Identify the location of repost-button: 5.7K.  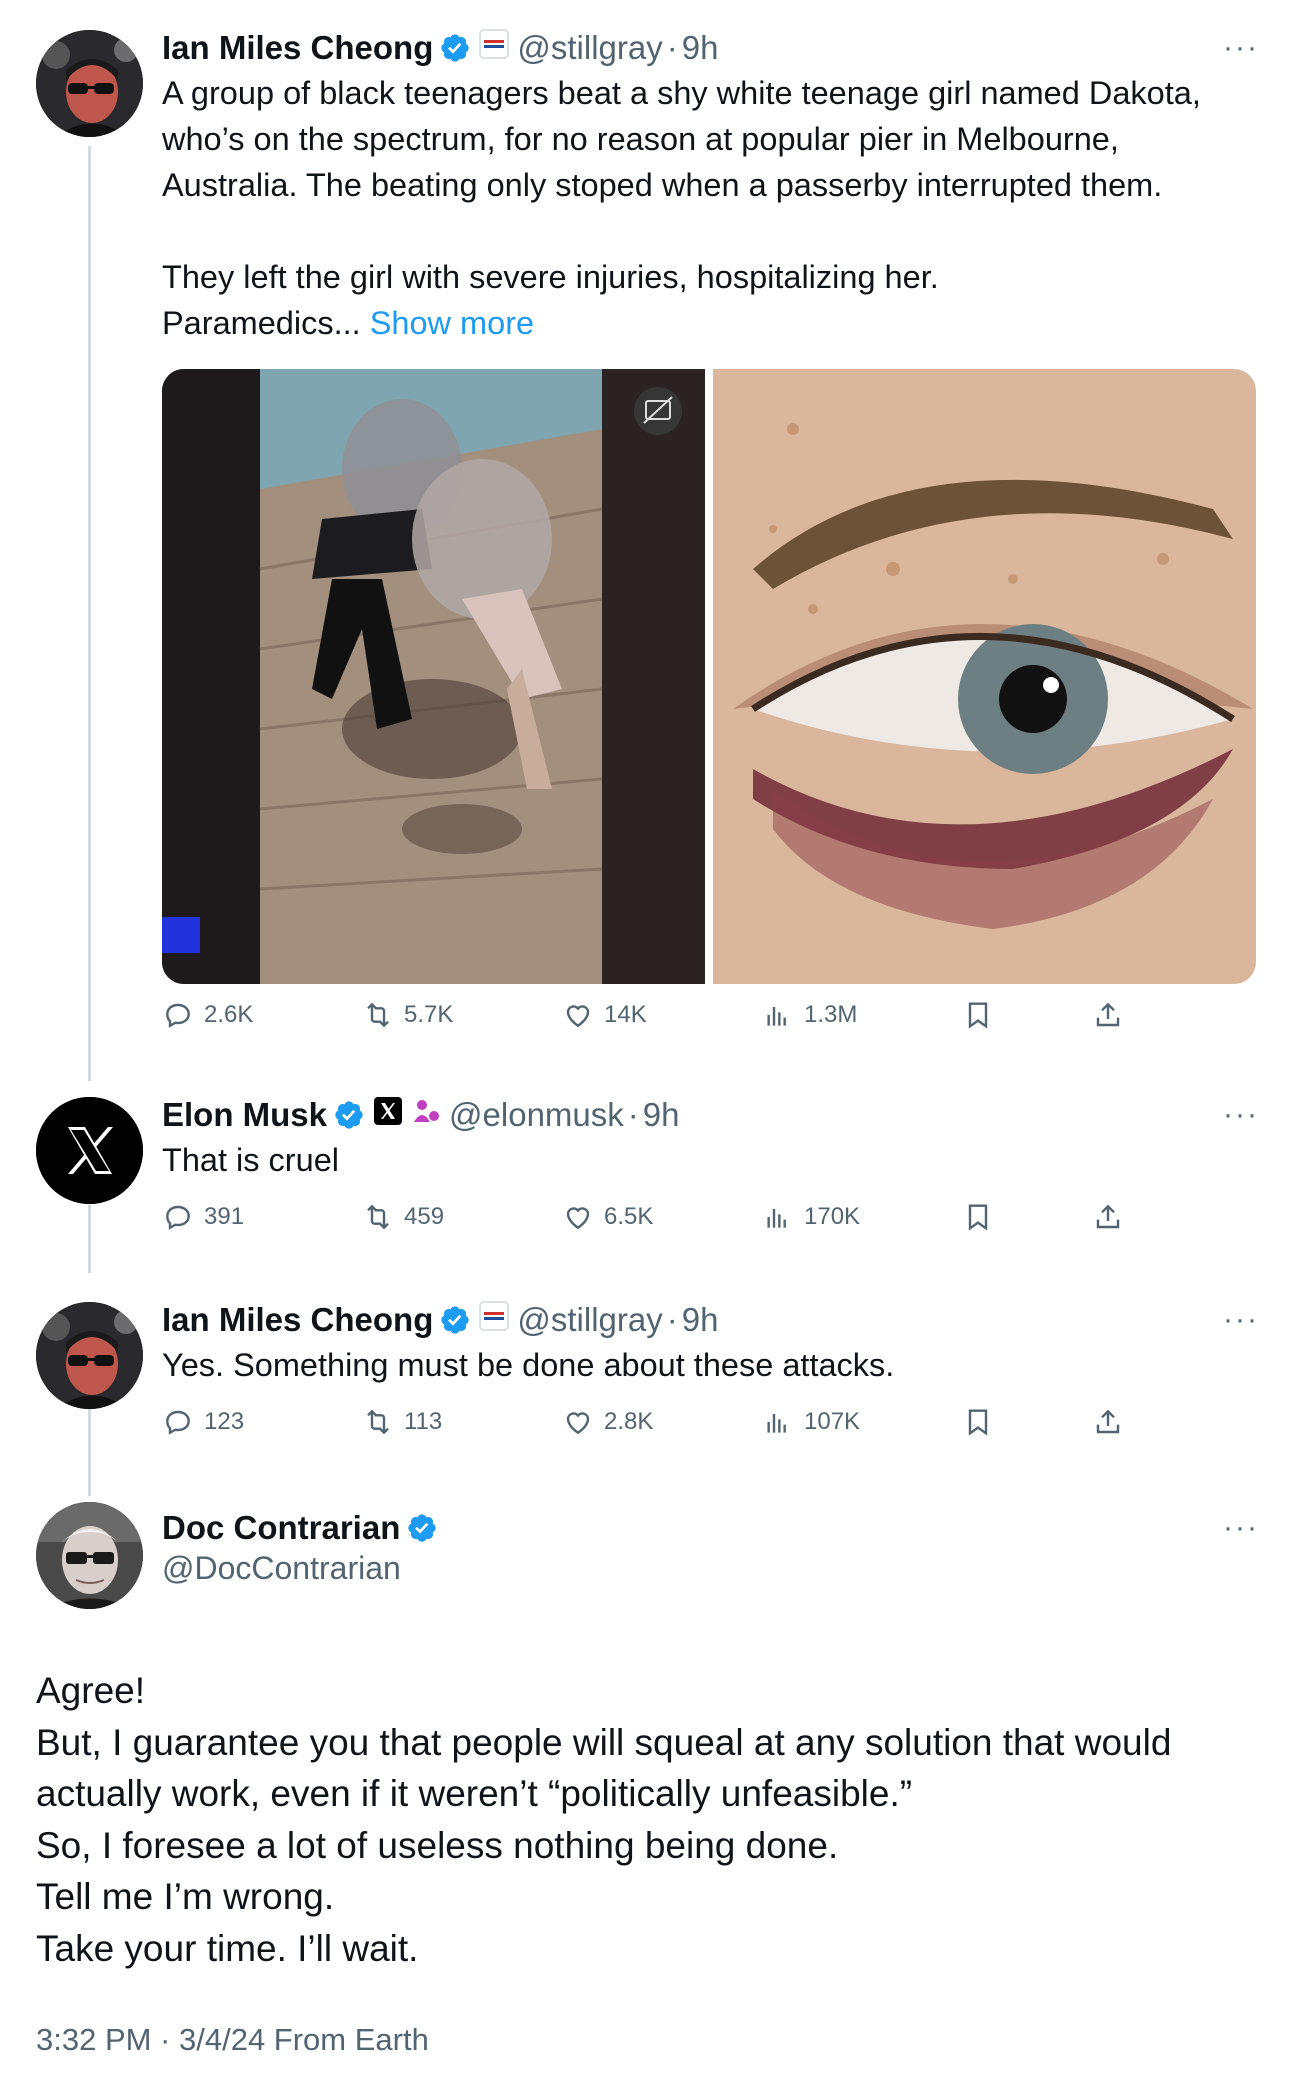
(407, 1015).